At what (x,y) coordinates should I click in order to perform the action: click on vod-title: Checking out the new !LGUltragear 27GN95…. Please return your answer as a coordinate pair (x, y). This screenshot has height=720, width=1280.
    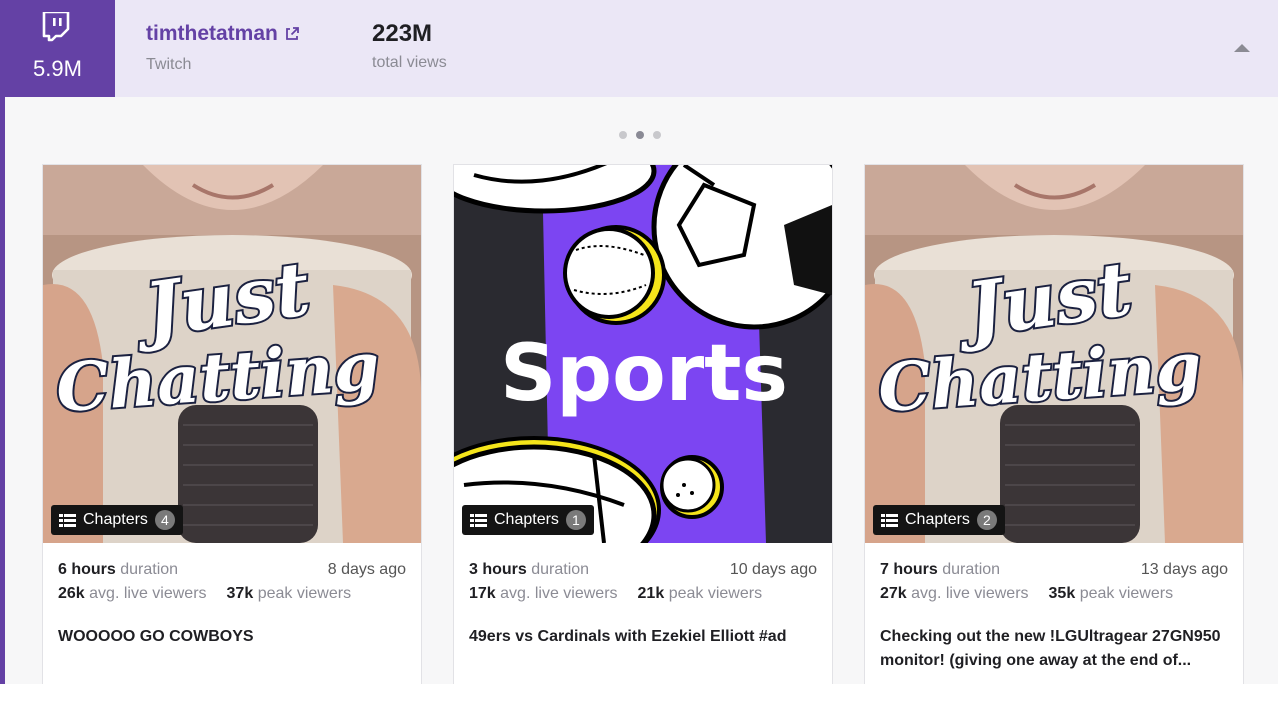
    Looking at the image, I should click on (1054, 649).